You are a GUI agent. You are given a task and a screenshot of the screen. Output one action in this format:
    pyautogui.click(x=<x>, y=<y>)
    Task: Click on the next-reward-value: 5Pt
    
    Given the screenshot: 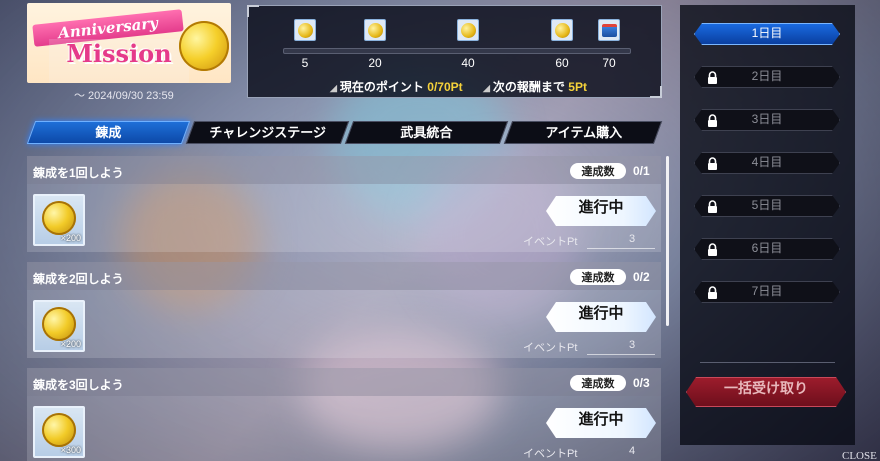 What is the action you would take?
    pyautogui.click(x=577, y=87)
    